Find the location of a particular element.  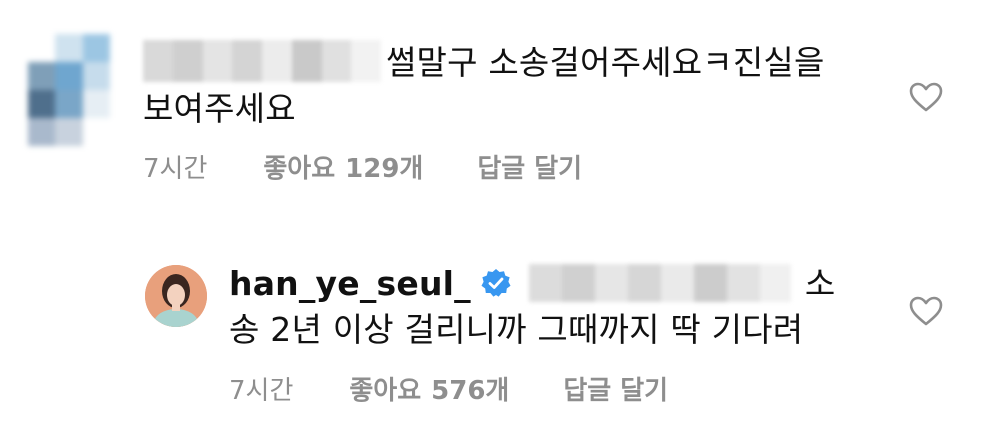

comment-text-line: 썰말구 소송걸어주세요ㅋ진실을 is located at coordinates (605, 62).